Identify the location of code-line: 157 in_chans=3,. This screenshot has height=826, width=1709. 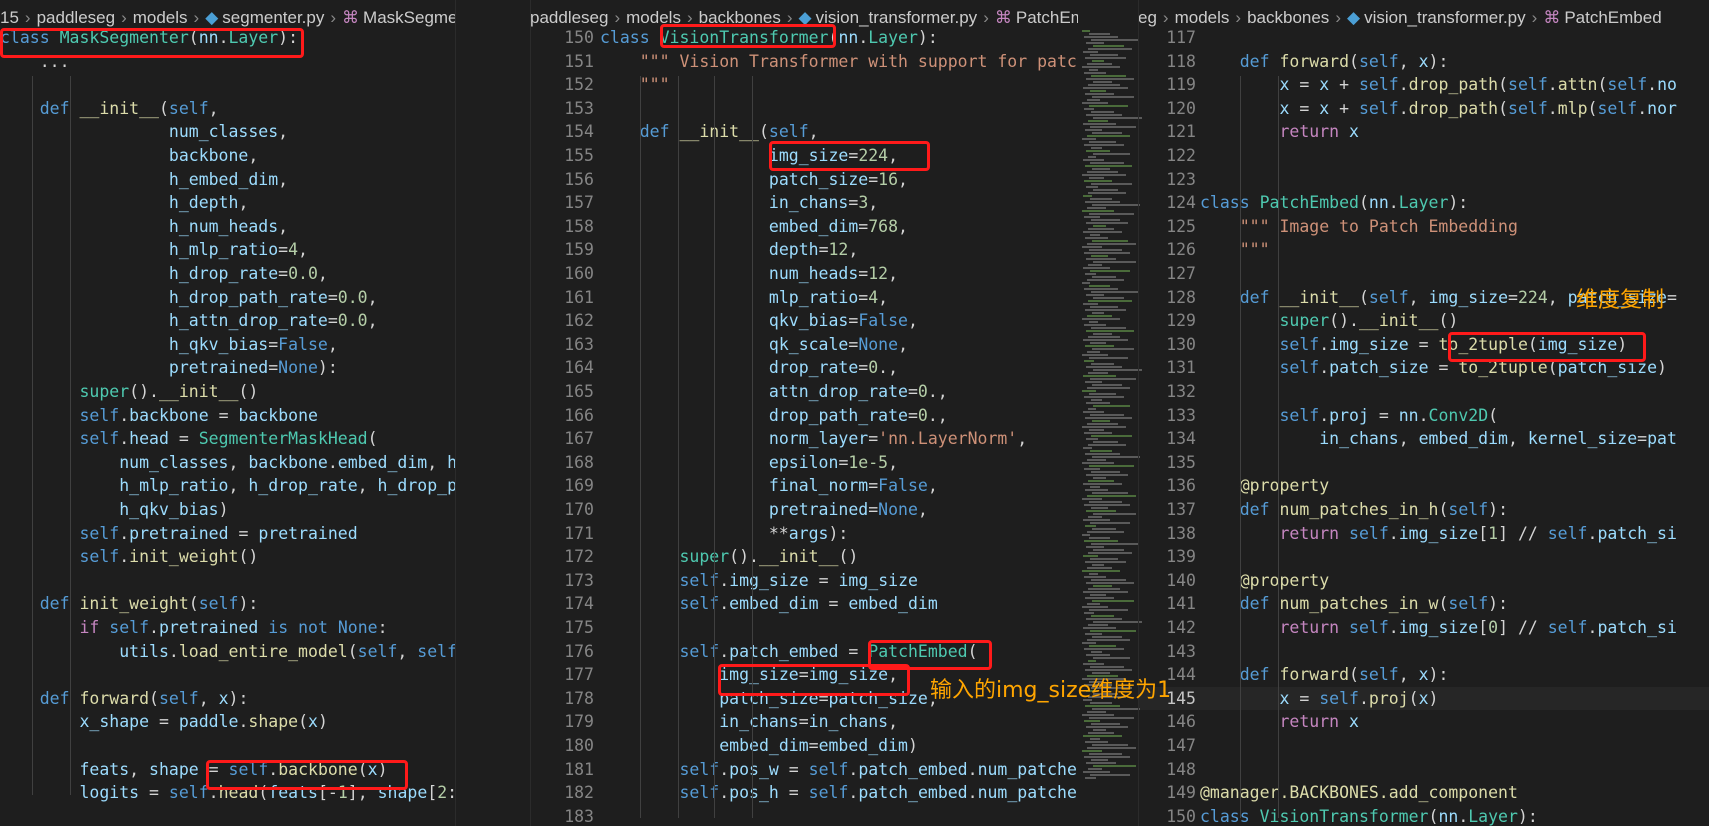
(804, 203).